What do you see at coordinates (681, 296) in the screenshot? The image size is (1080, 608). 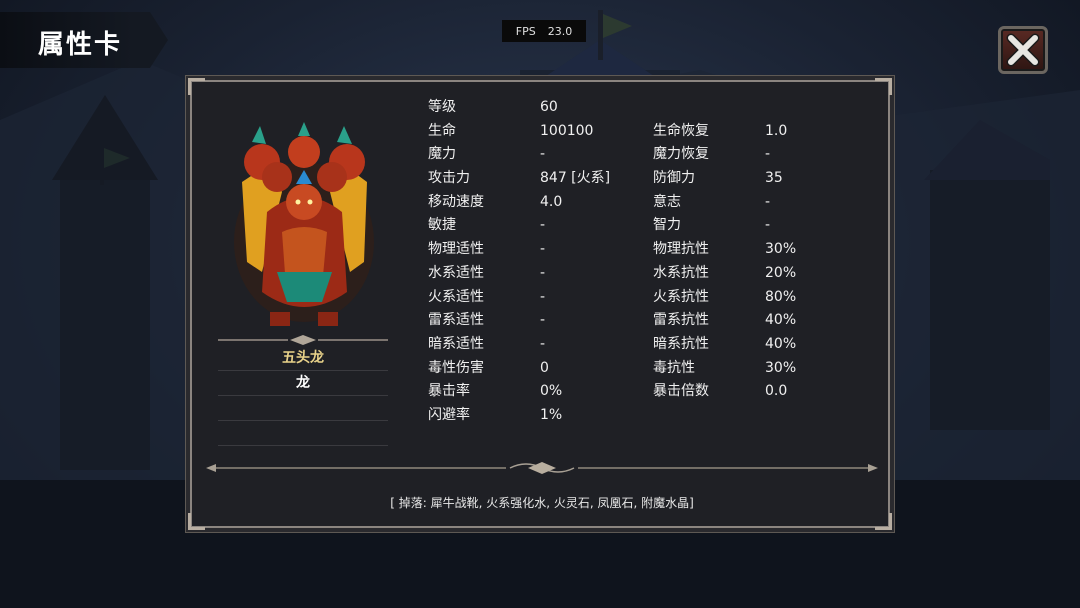 I see `stat-label: 火系抗性` at bounding box center [681, 296].